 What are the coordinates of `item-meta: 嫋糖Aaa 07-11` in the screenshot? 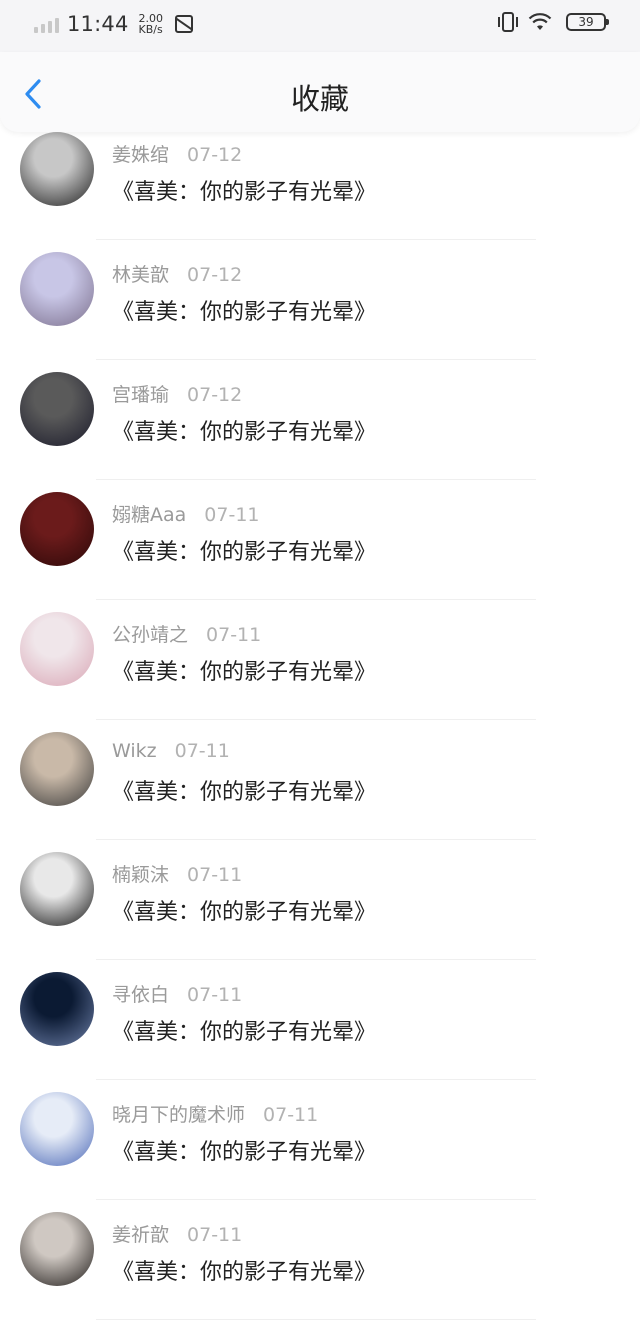 It's located at (186, 513).